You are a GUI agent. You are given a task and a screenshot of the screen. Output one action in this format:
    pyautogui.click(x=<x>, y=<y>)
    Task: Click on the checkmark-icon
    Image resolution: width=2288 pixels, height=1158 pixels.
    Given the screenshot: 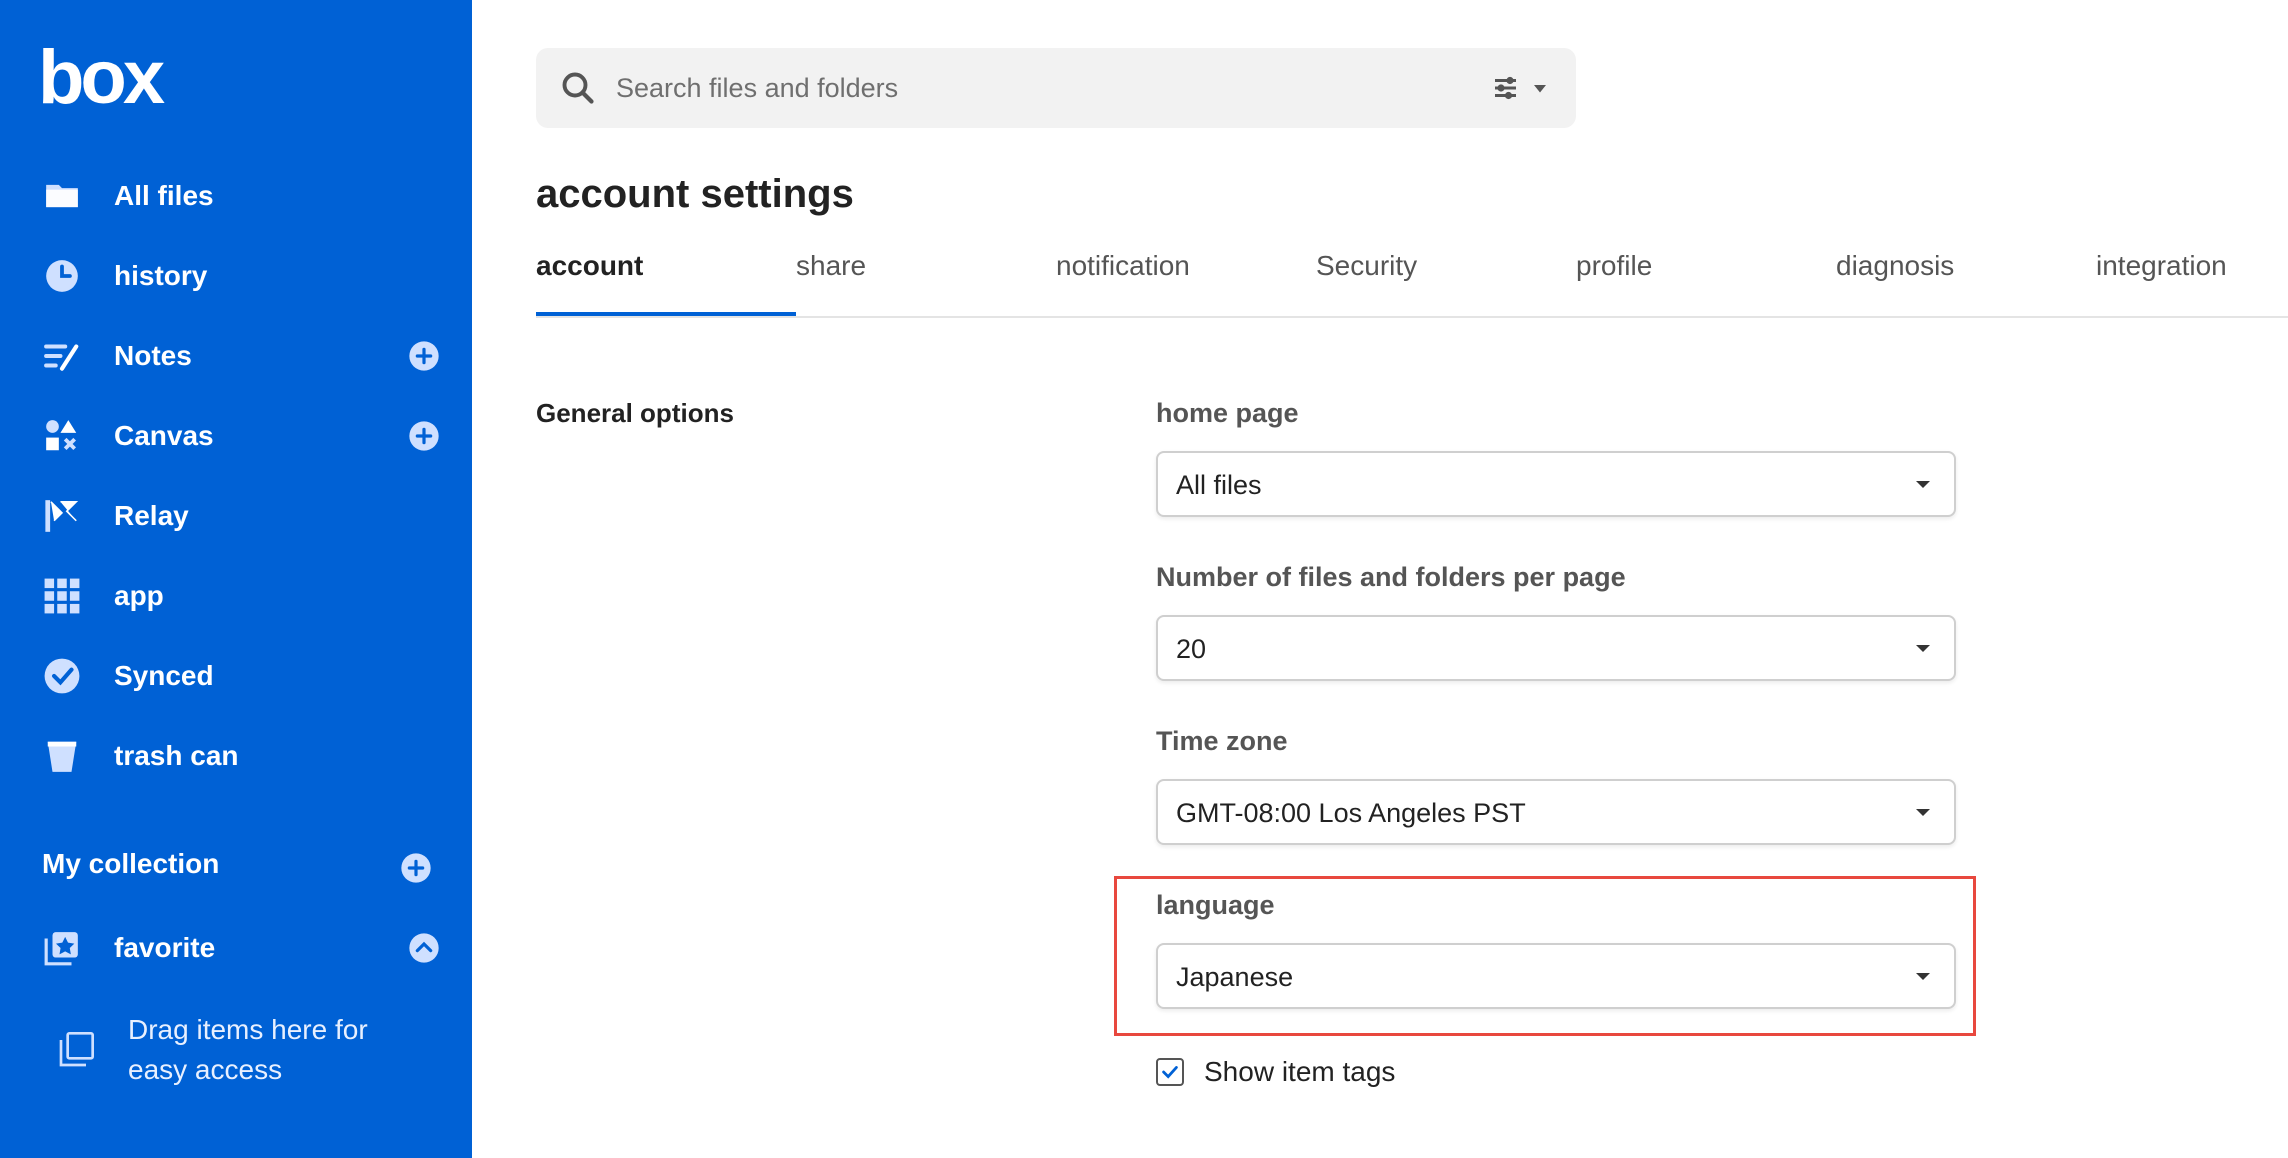 What is the action you would take?
    pyautogui.click(x=1170, y=1072)
    